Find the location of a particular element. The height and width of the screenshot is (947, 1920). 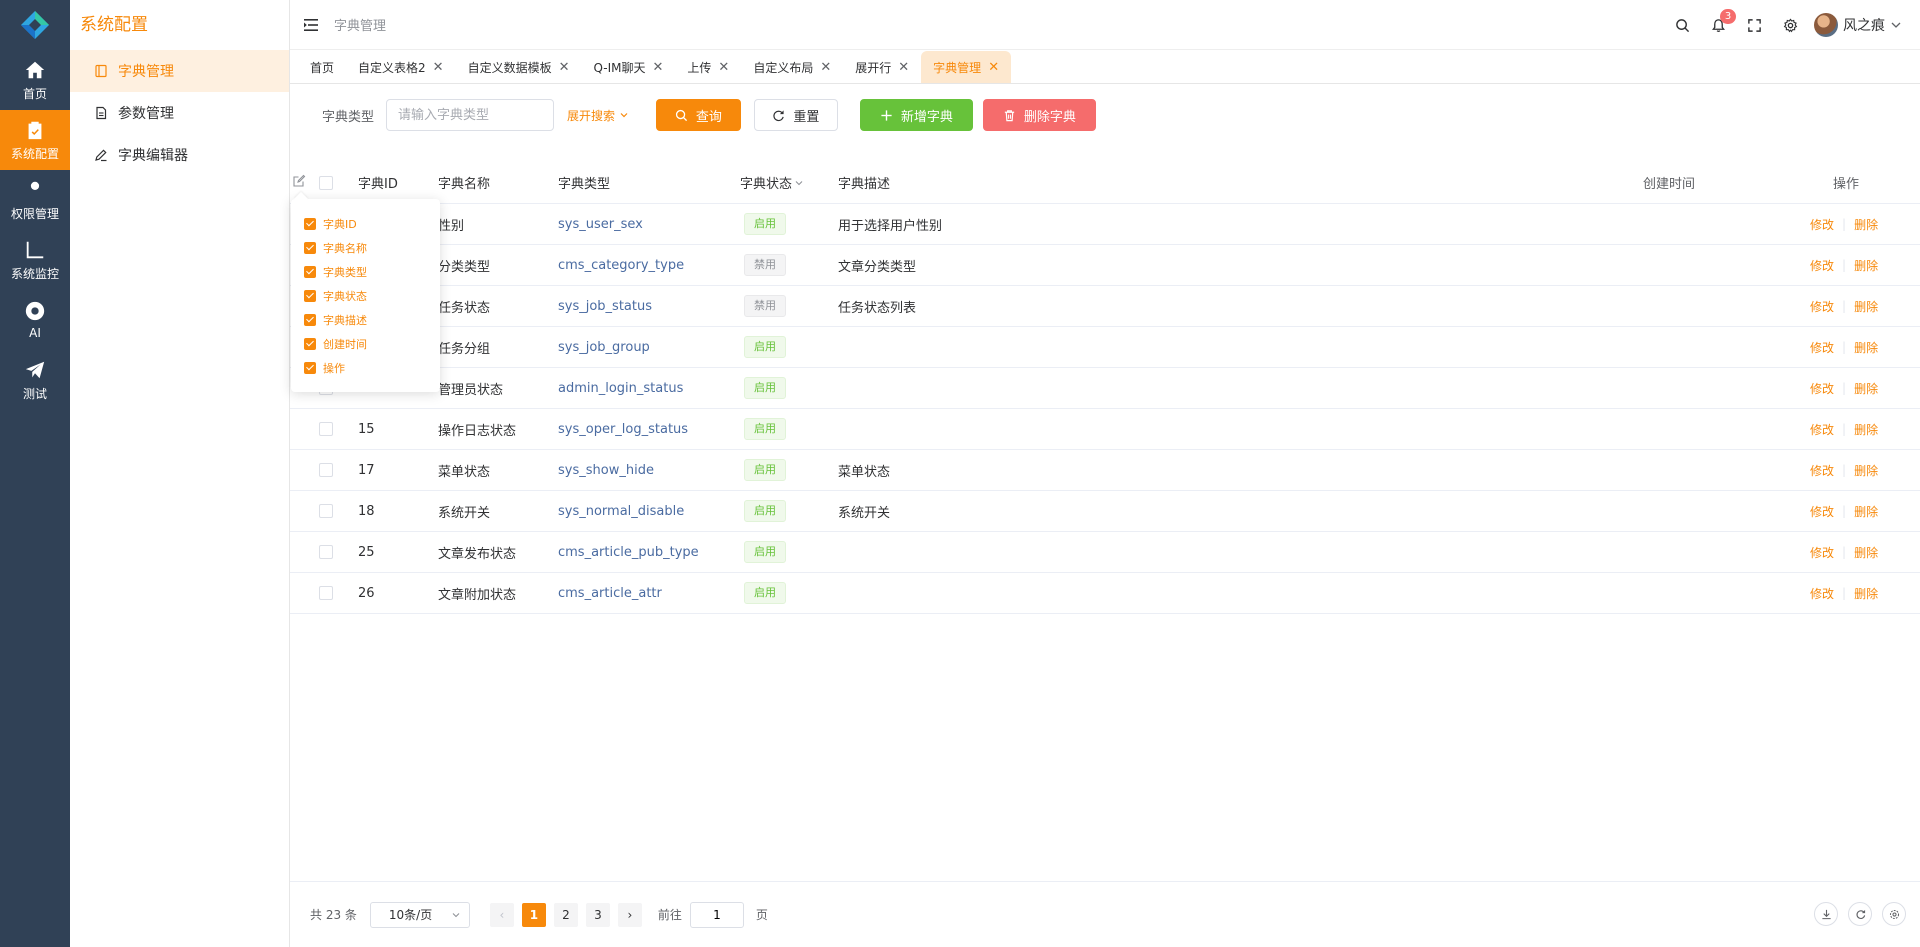

tab-1: 自定义表格2 ✕ is located at coordinates (401, 67).